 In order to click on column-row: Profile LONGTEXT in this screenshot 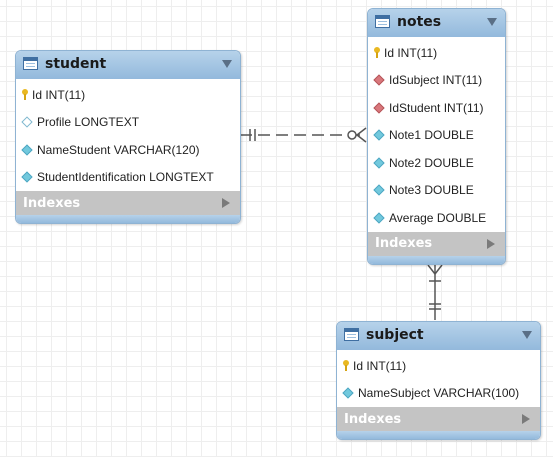, I will do `click(128, 123)`.